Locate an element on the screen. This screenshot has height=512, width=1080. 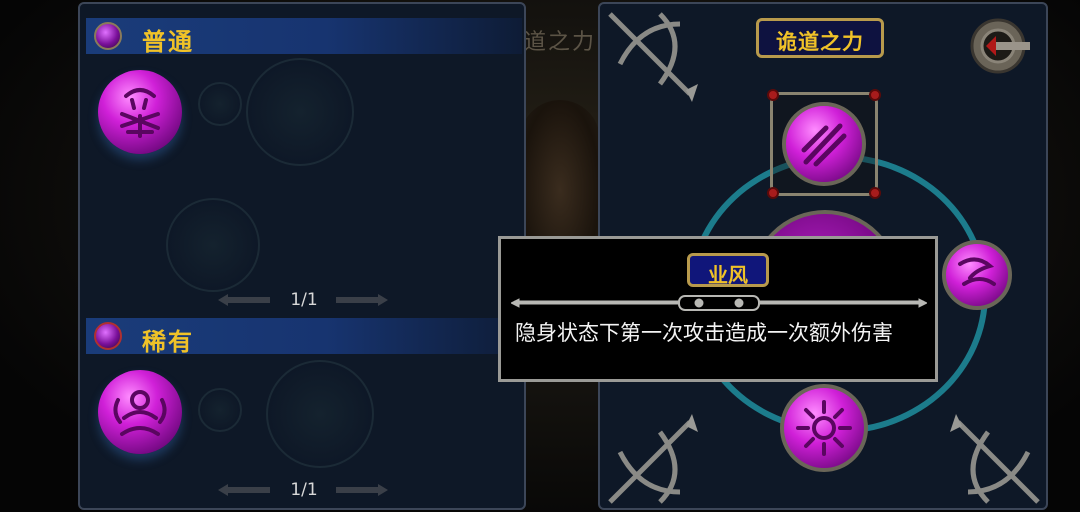
skill-orb-normal is located at coordinates (140, 112).